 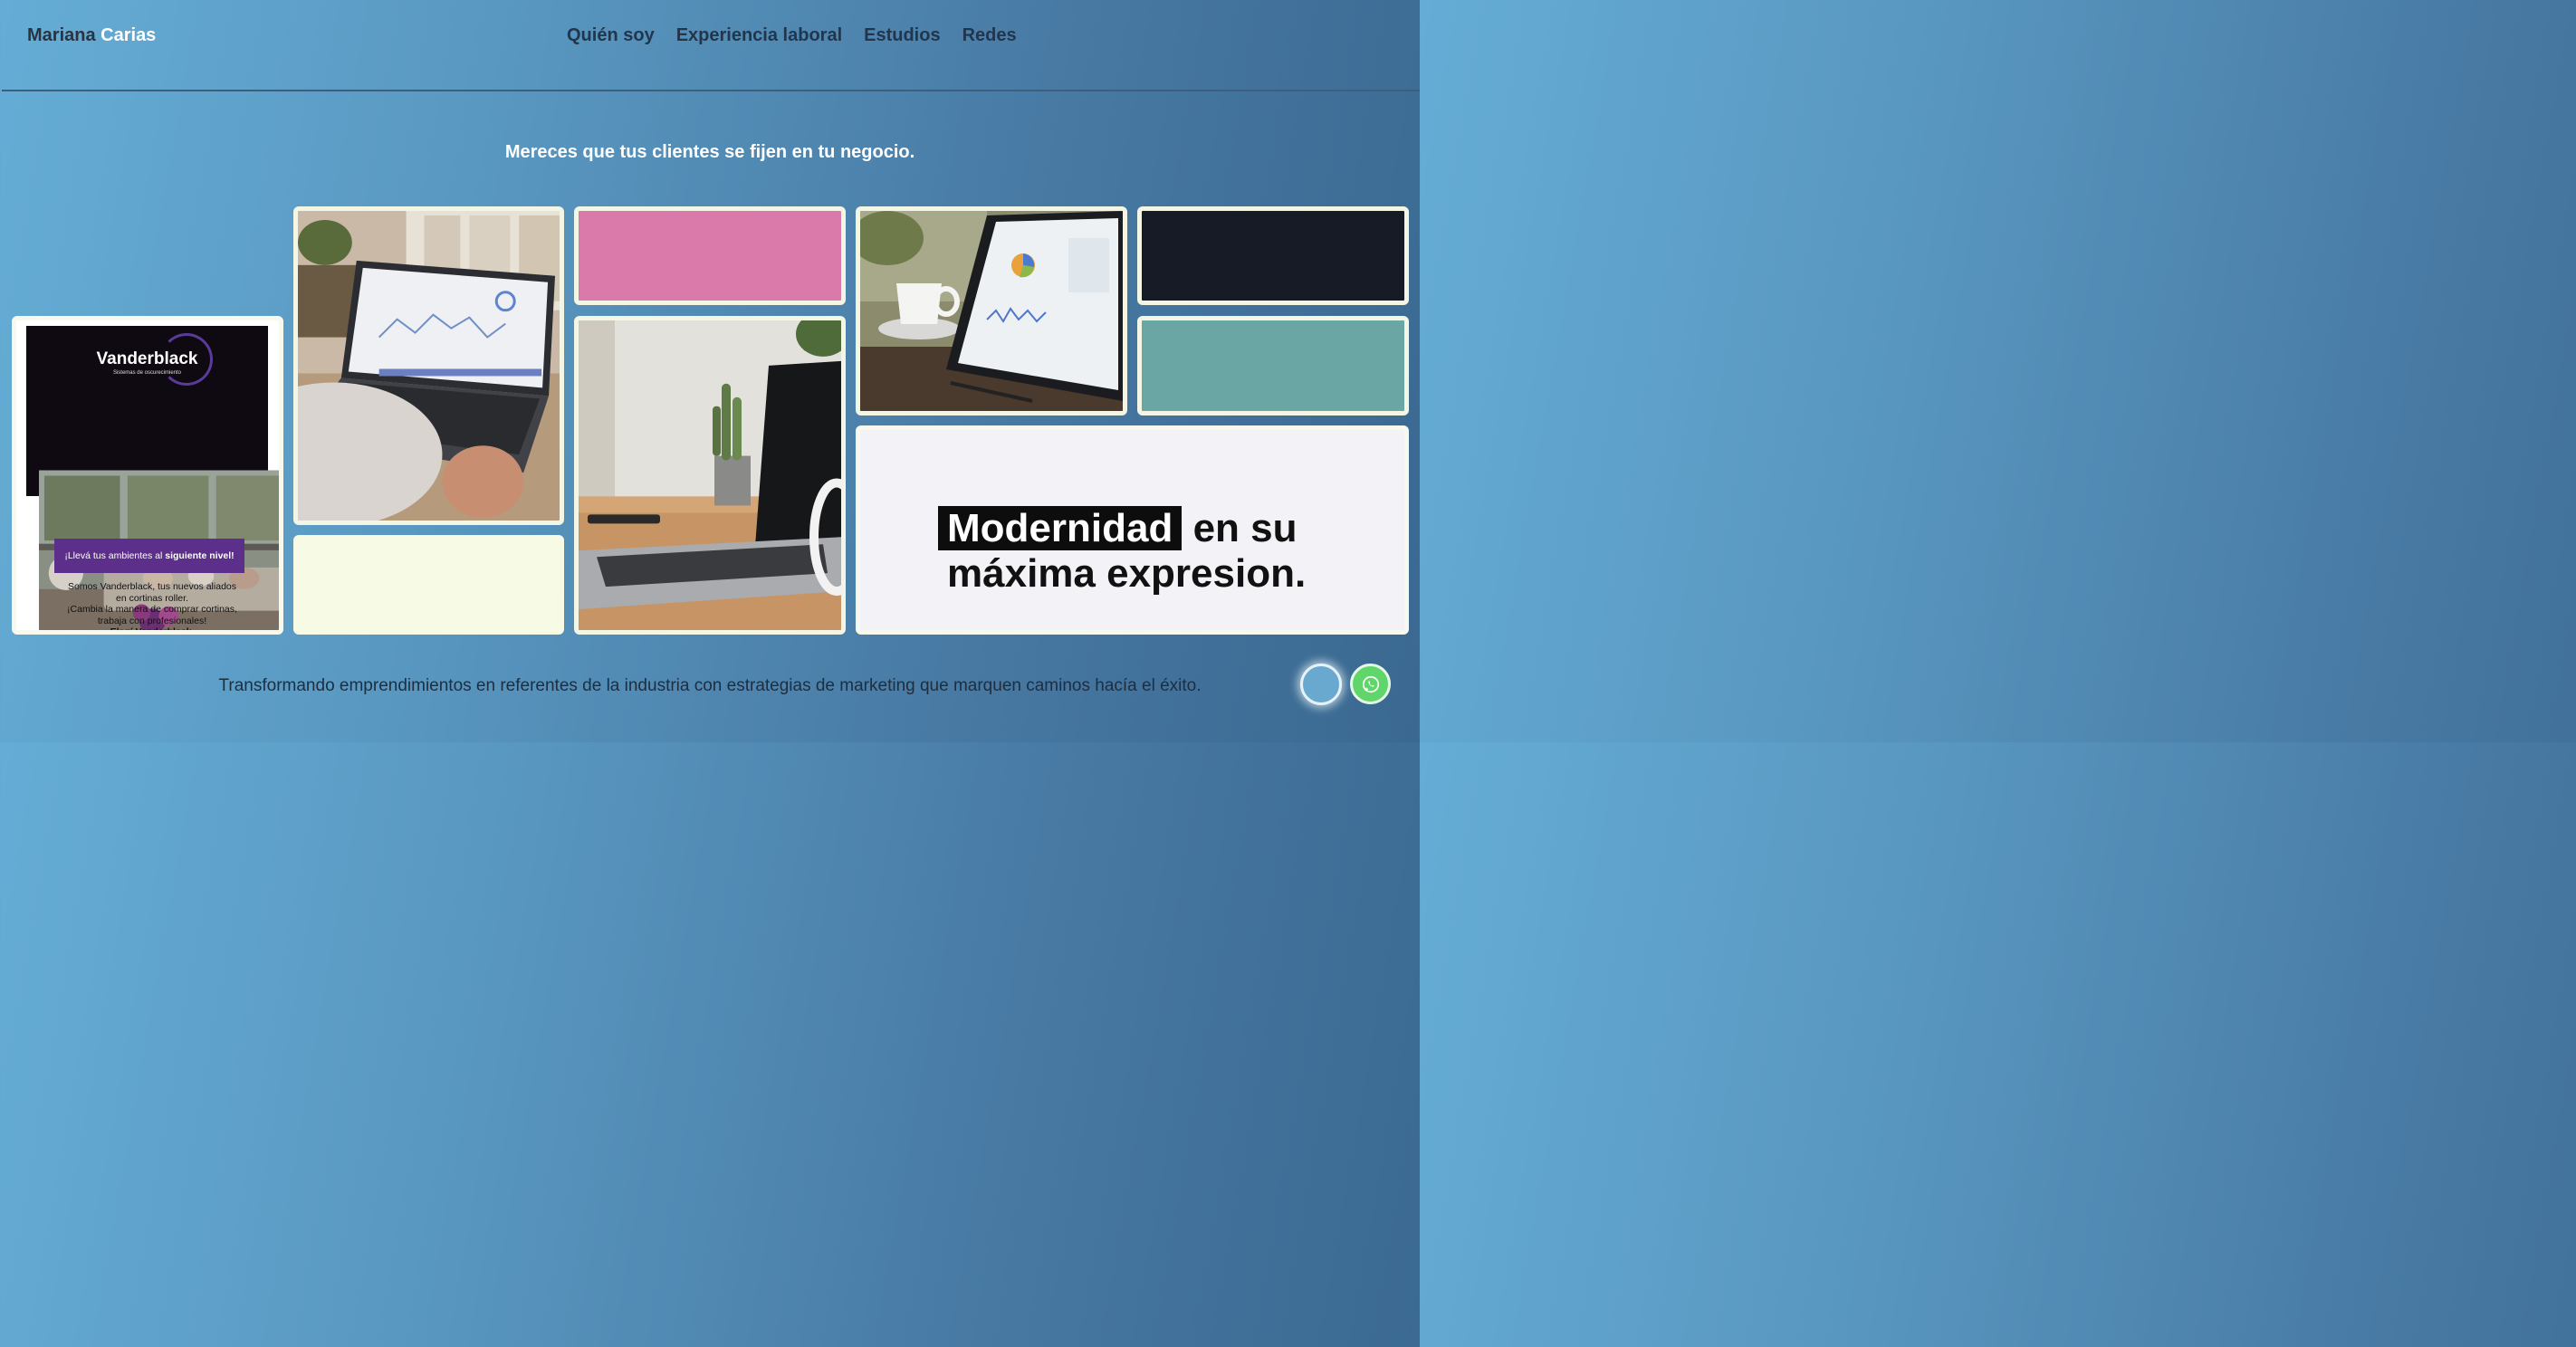 What do you see at coordinates (113, 555) in the screenshot?
I see `vanderblack-banner-text: ¡Llevá tus ambientes al` at bounding box center [113, 555].